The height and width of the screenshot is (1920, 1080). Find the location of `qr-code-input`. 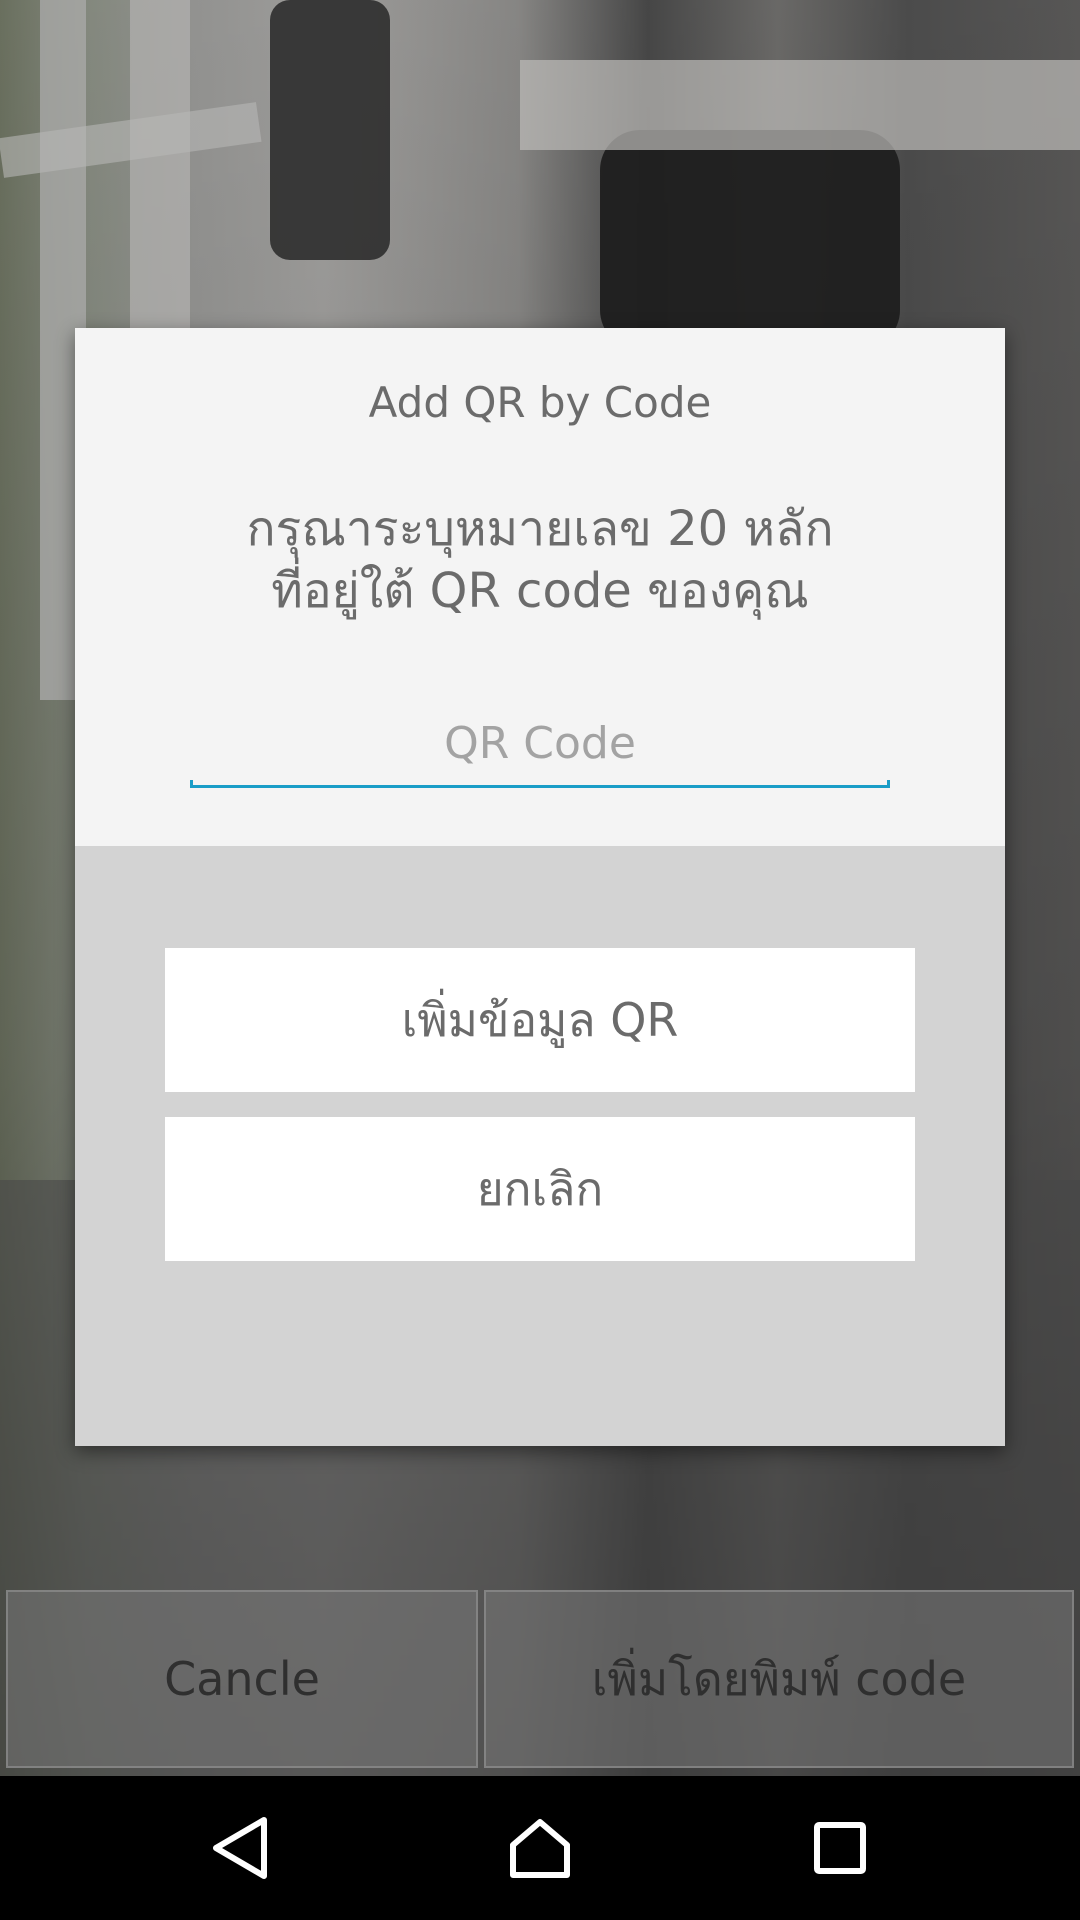

qr-code-input is located at coordinates (540, 743).